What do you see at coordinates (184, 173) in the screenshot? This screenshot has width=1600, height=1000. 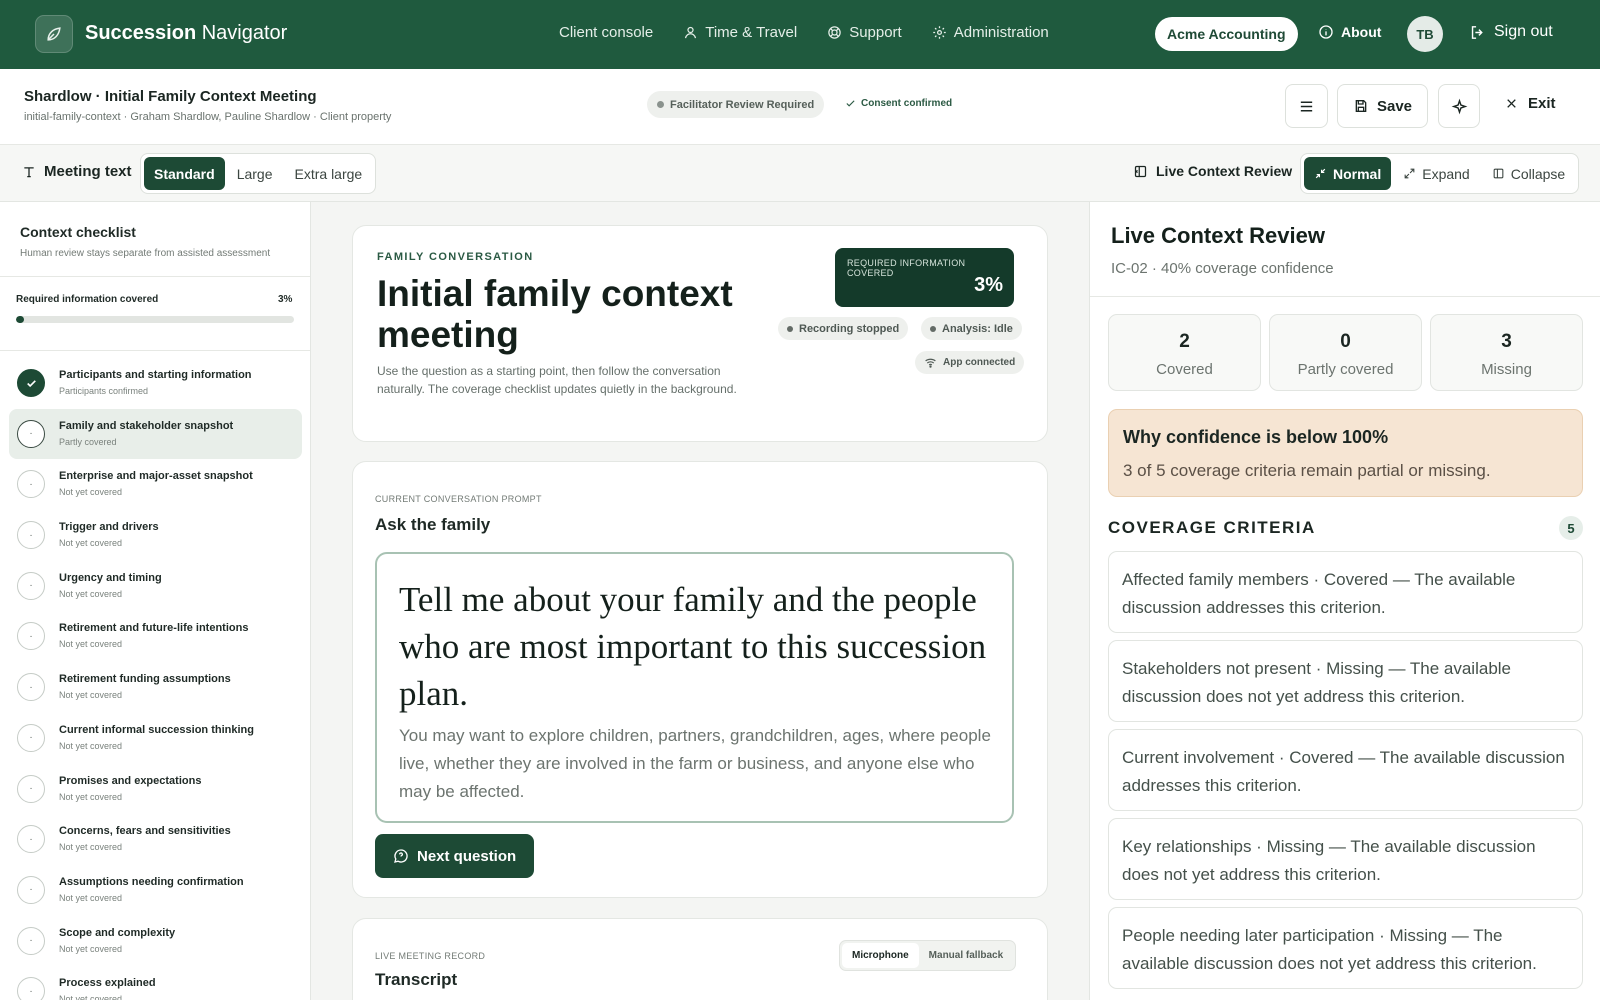 I see `text-size-standard: Standard` at bounding box center [184, 173].